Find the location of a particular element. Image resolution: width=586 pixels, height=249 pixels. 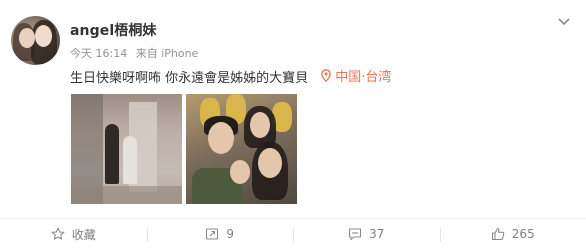

repost-count: 9 is located at coordinates (230, 234).